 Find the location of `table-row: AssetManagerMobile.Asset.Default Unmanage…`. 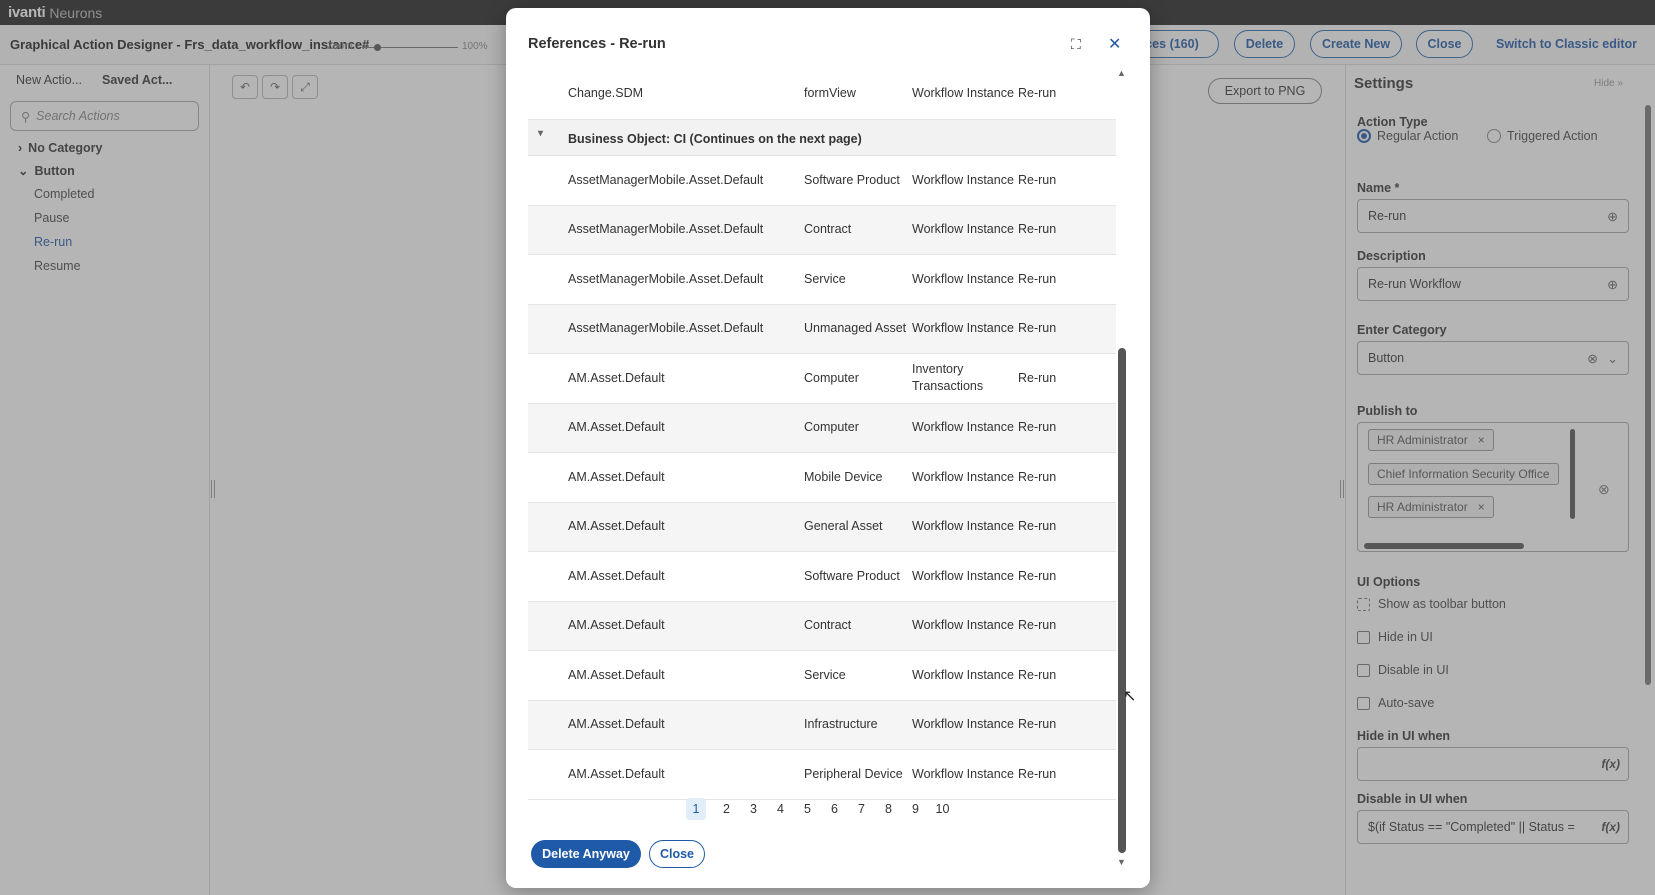

table-row: AssetManagerMobile.Asset.Default Unmanage… is located at coordinates (822, 329).